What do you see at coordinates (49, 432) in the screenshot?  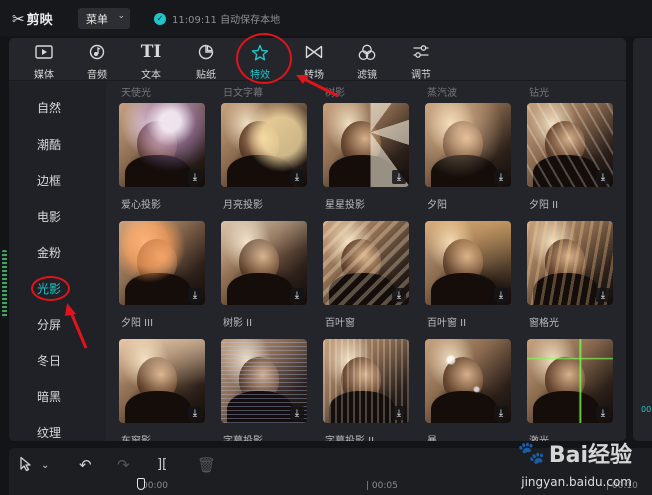 I see `category-wenli: 纹理` at bounding box center [49, 432].